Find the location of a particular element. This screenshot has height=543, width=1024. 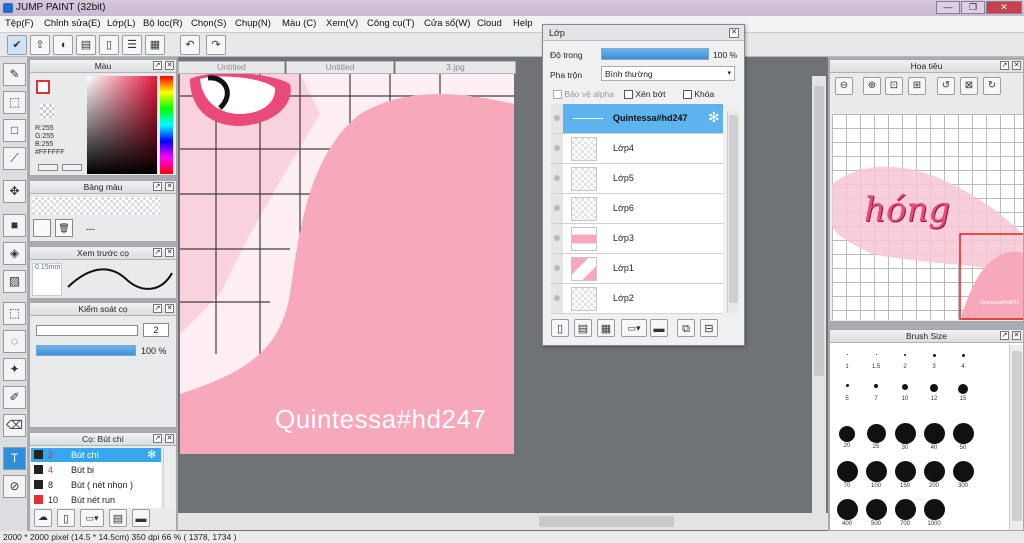

brush-size-option: 7 is located at coordinates (876, 393).